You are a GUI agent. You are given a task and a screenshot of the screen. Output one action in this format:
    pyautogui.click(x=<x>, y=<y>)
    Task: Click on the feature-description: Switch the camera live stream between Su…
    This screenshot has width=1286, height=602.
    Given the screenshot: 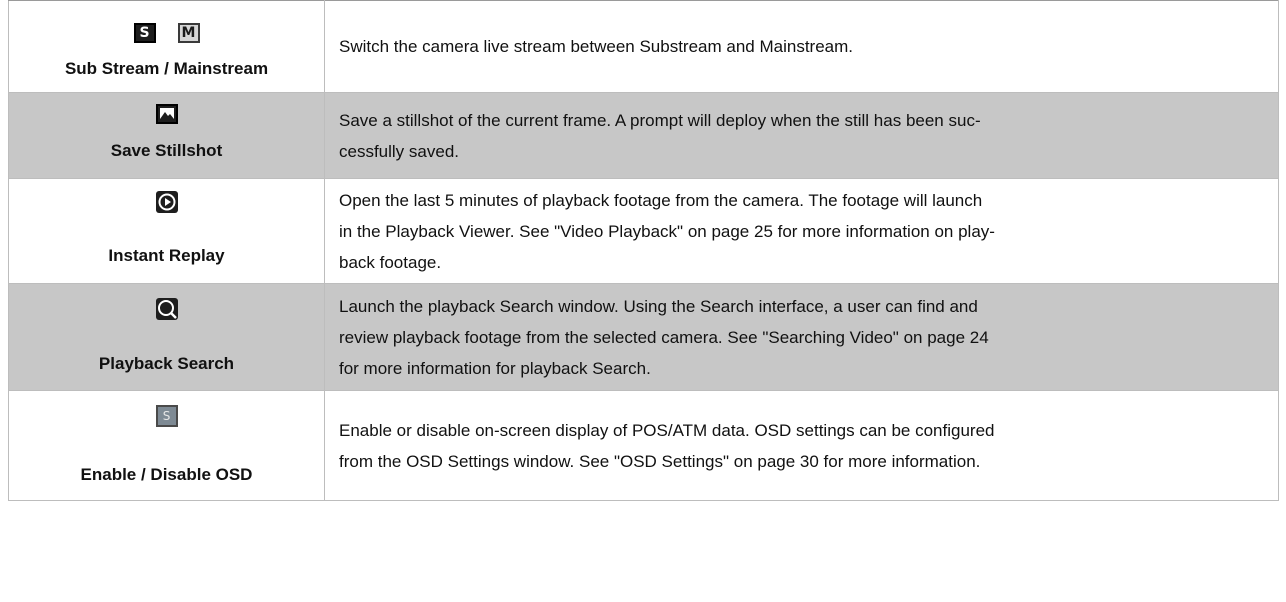 What is the action you would take?
    pyautogui.click(x=801, y=46)
    